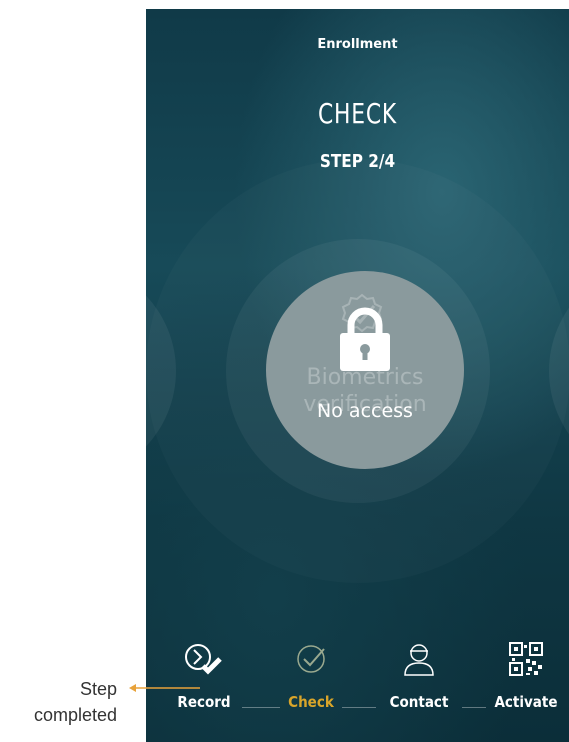  I want to click on no-access-status: No access, so click(365, 411).